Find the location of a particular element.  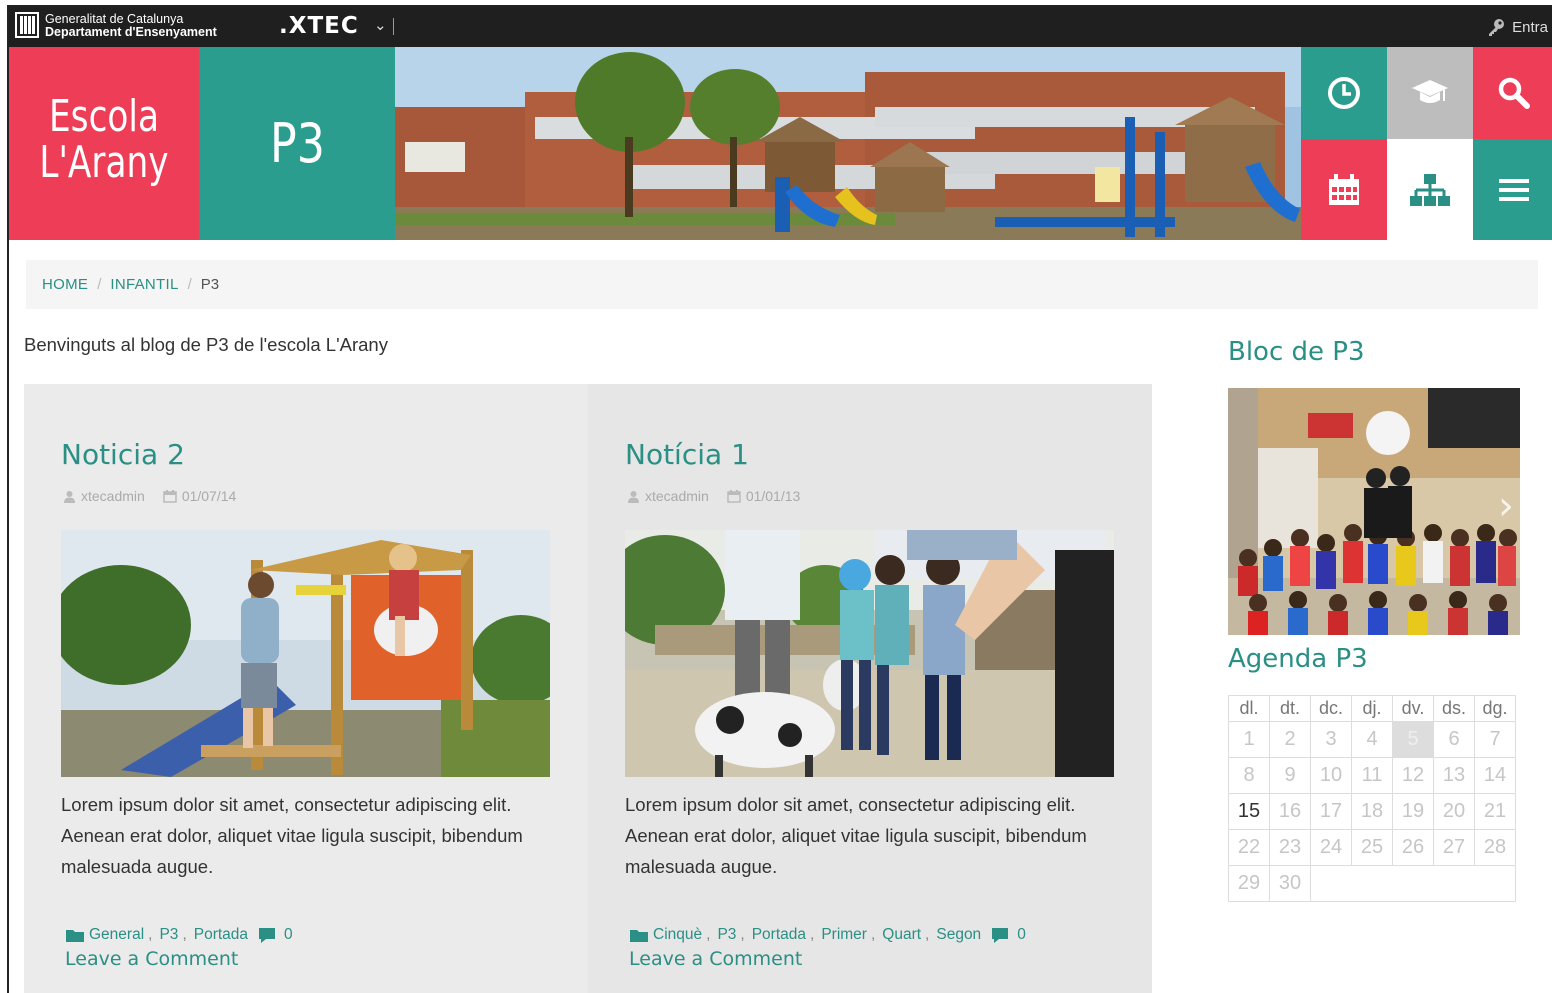

calendar-day: 13 is located at coordinates (1454, 775).